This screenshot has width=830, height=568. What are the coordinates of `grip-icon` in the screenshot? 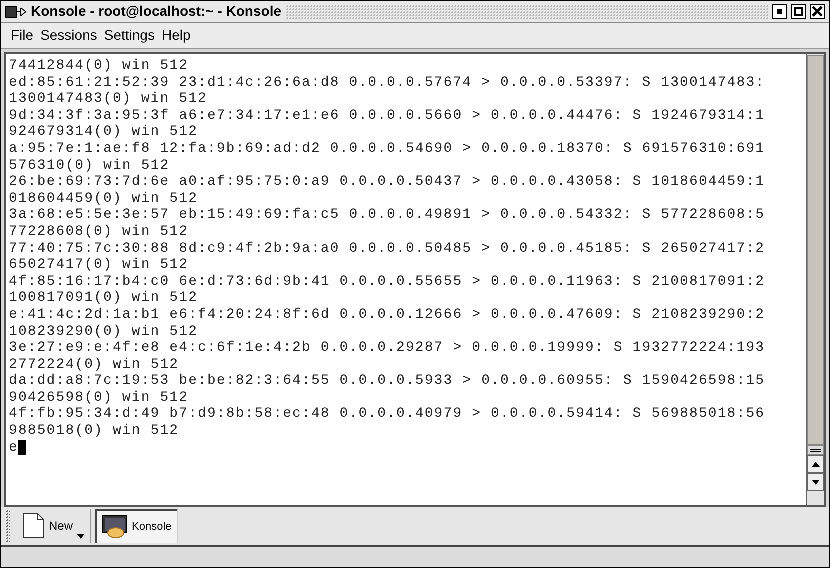 It's located at (815, 450).